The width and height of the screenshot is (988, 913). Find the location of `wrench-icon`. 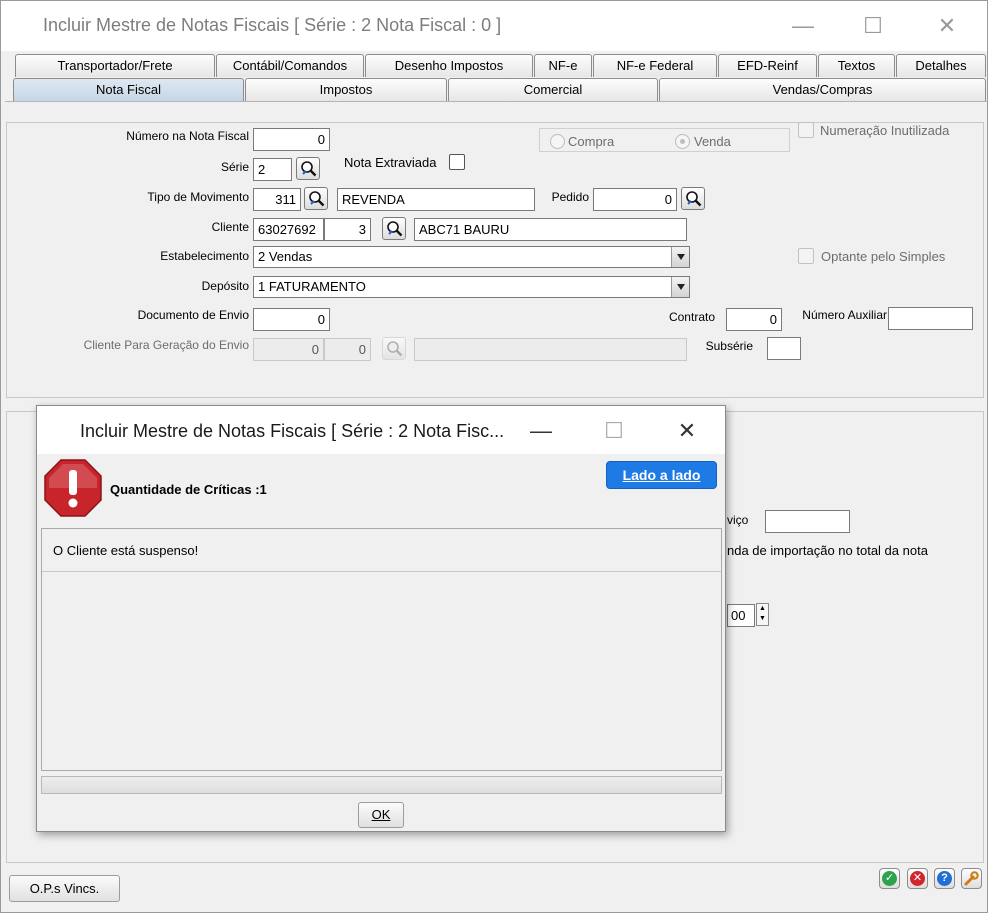

wrench-icon is located at coordinates (971, 878).